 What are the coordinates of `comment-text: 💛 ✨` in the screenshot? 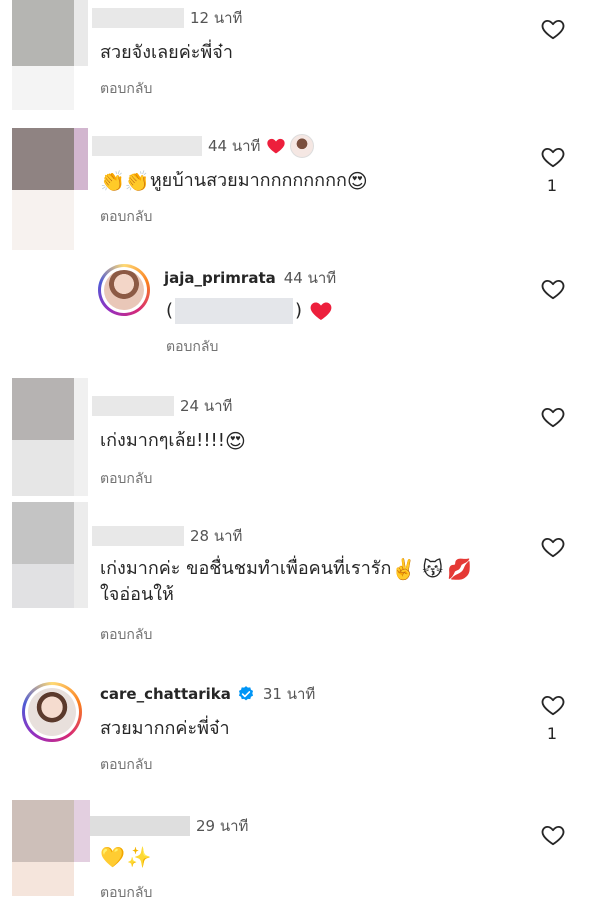 It's located at (126, 857).